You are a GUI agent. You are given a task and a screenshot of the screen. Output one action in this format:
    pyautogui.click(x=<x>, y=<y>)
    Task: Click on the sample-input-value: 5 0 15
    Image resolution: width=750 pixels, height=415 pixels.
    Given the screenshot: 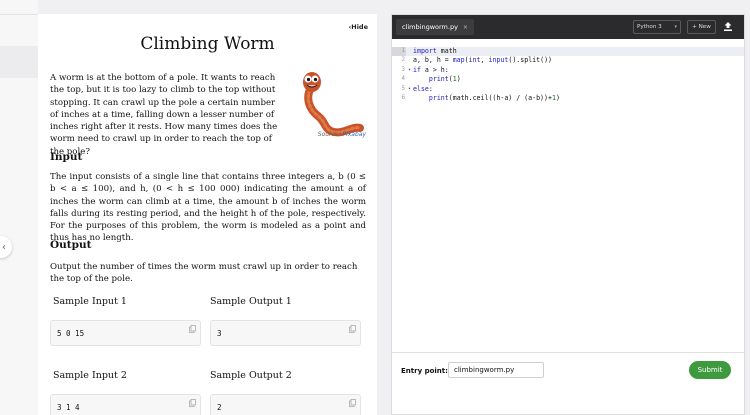 What is the action you would take?
    pyautogui.click(x=71, y=333)
    